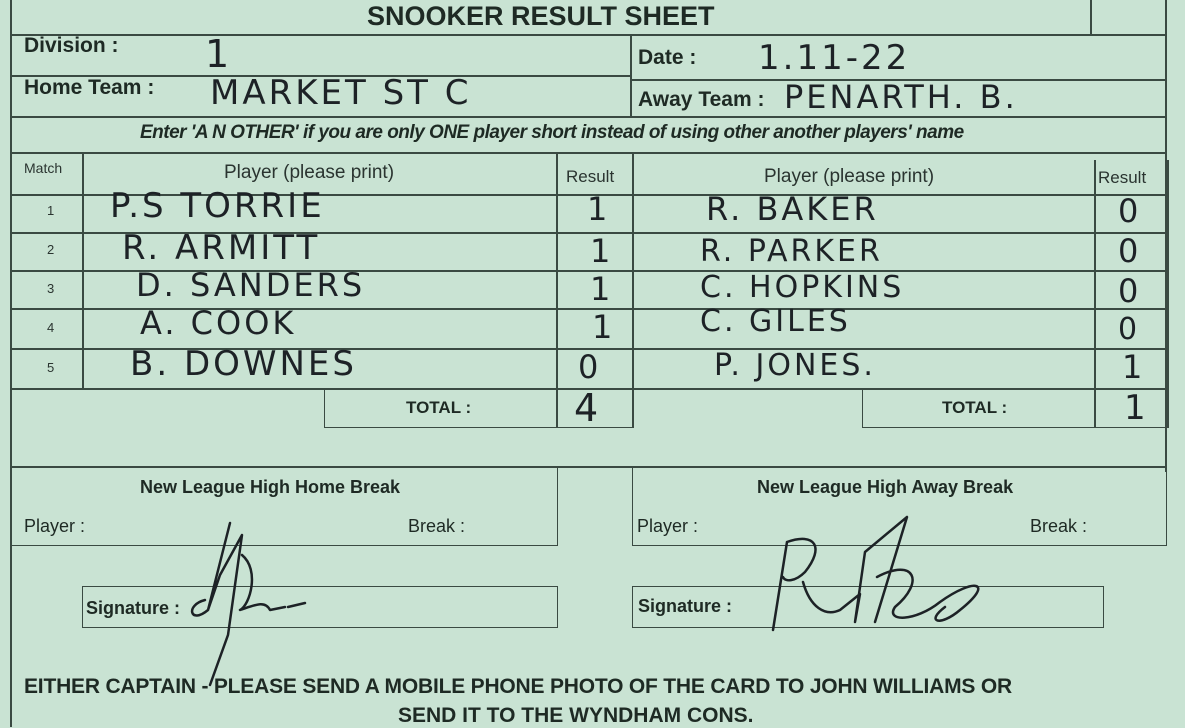 The width and height of the screenshot is (1185, 728). What do you see at coordinates (1134, 367) in the screenshot?
I see `away-result: 1` at bounding box center [1134, 367].